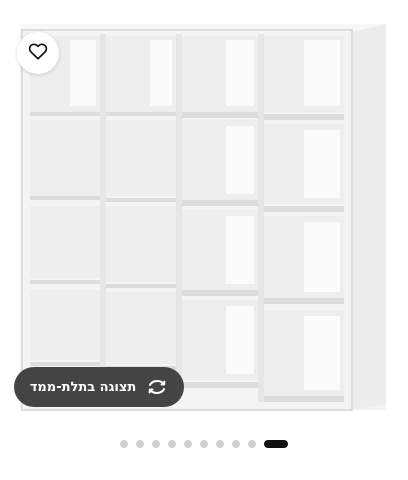 The width and height of the screenshot is (408, 480). What do you see at coordinates (83, 387) in the screenshot?
I see `view-3d-label: תצוגה בתלת-ממד` at bounding box center [83, 387].